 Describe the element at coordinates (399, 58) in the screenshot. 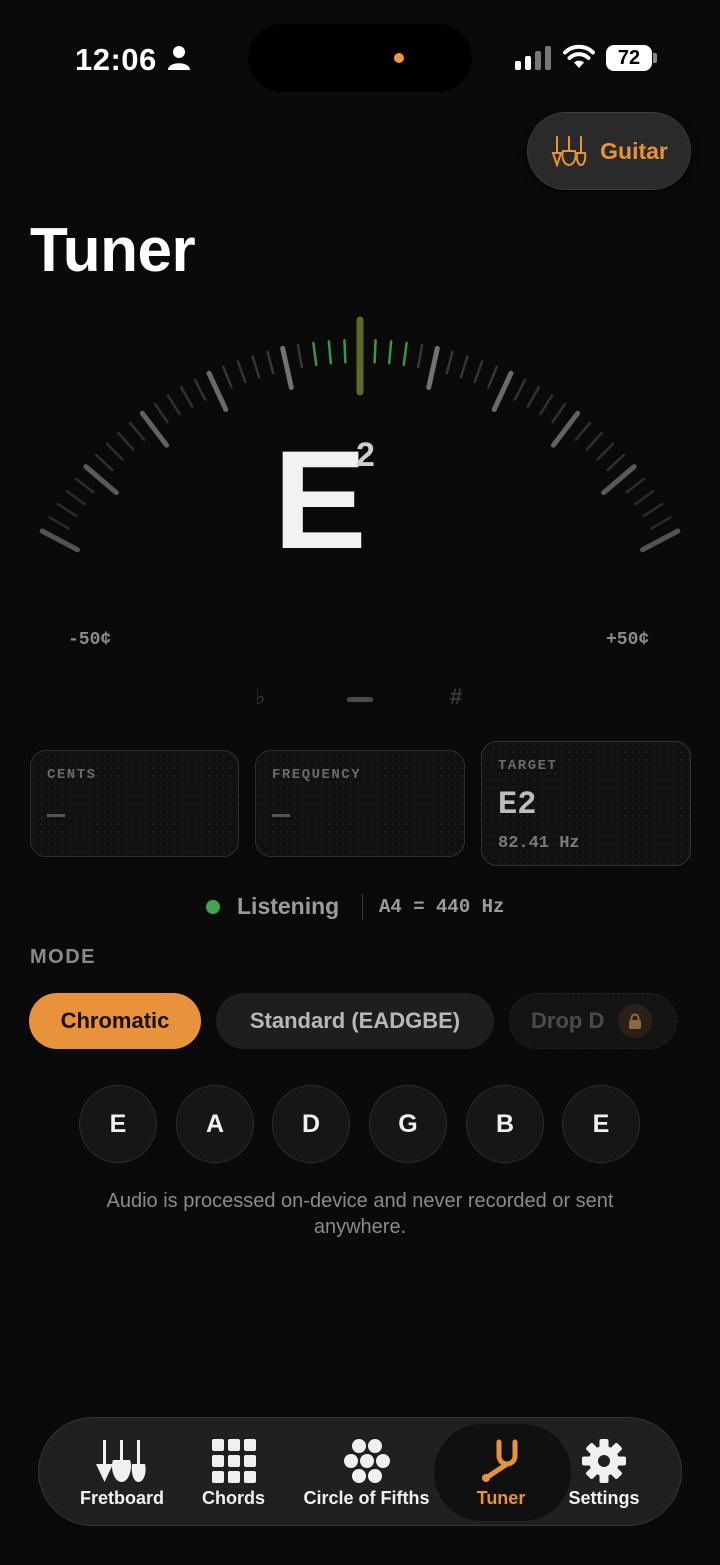

I see `mic-indicator-dot` at that location.